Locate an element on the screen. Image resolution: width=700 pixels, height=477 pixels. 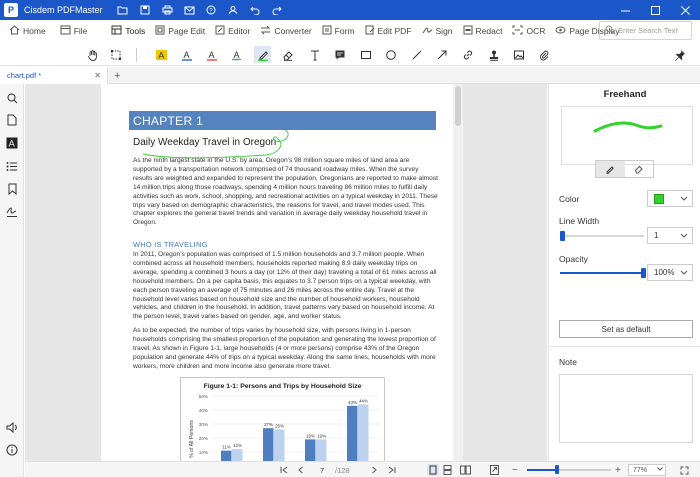
tools-label: Tools is located at coordinates (135, 31).